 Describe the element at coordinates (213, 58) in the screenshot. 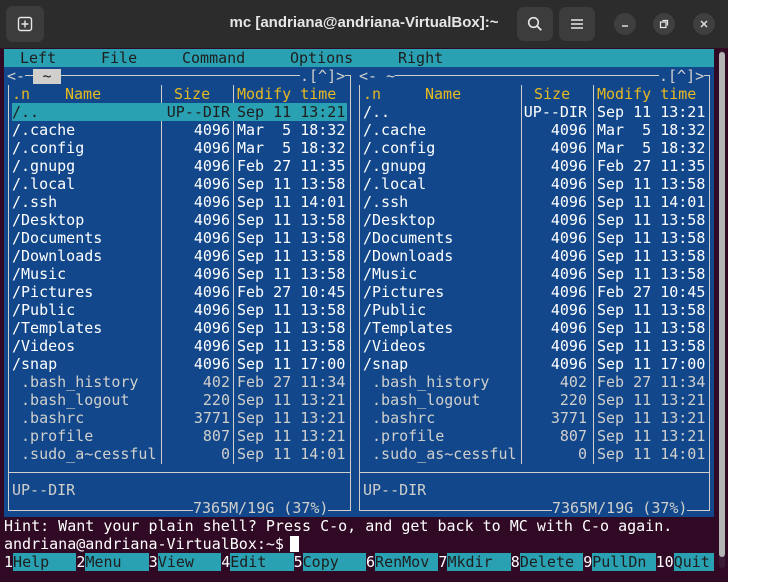

I see `menu-command: Command` at that location.